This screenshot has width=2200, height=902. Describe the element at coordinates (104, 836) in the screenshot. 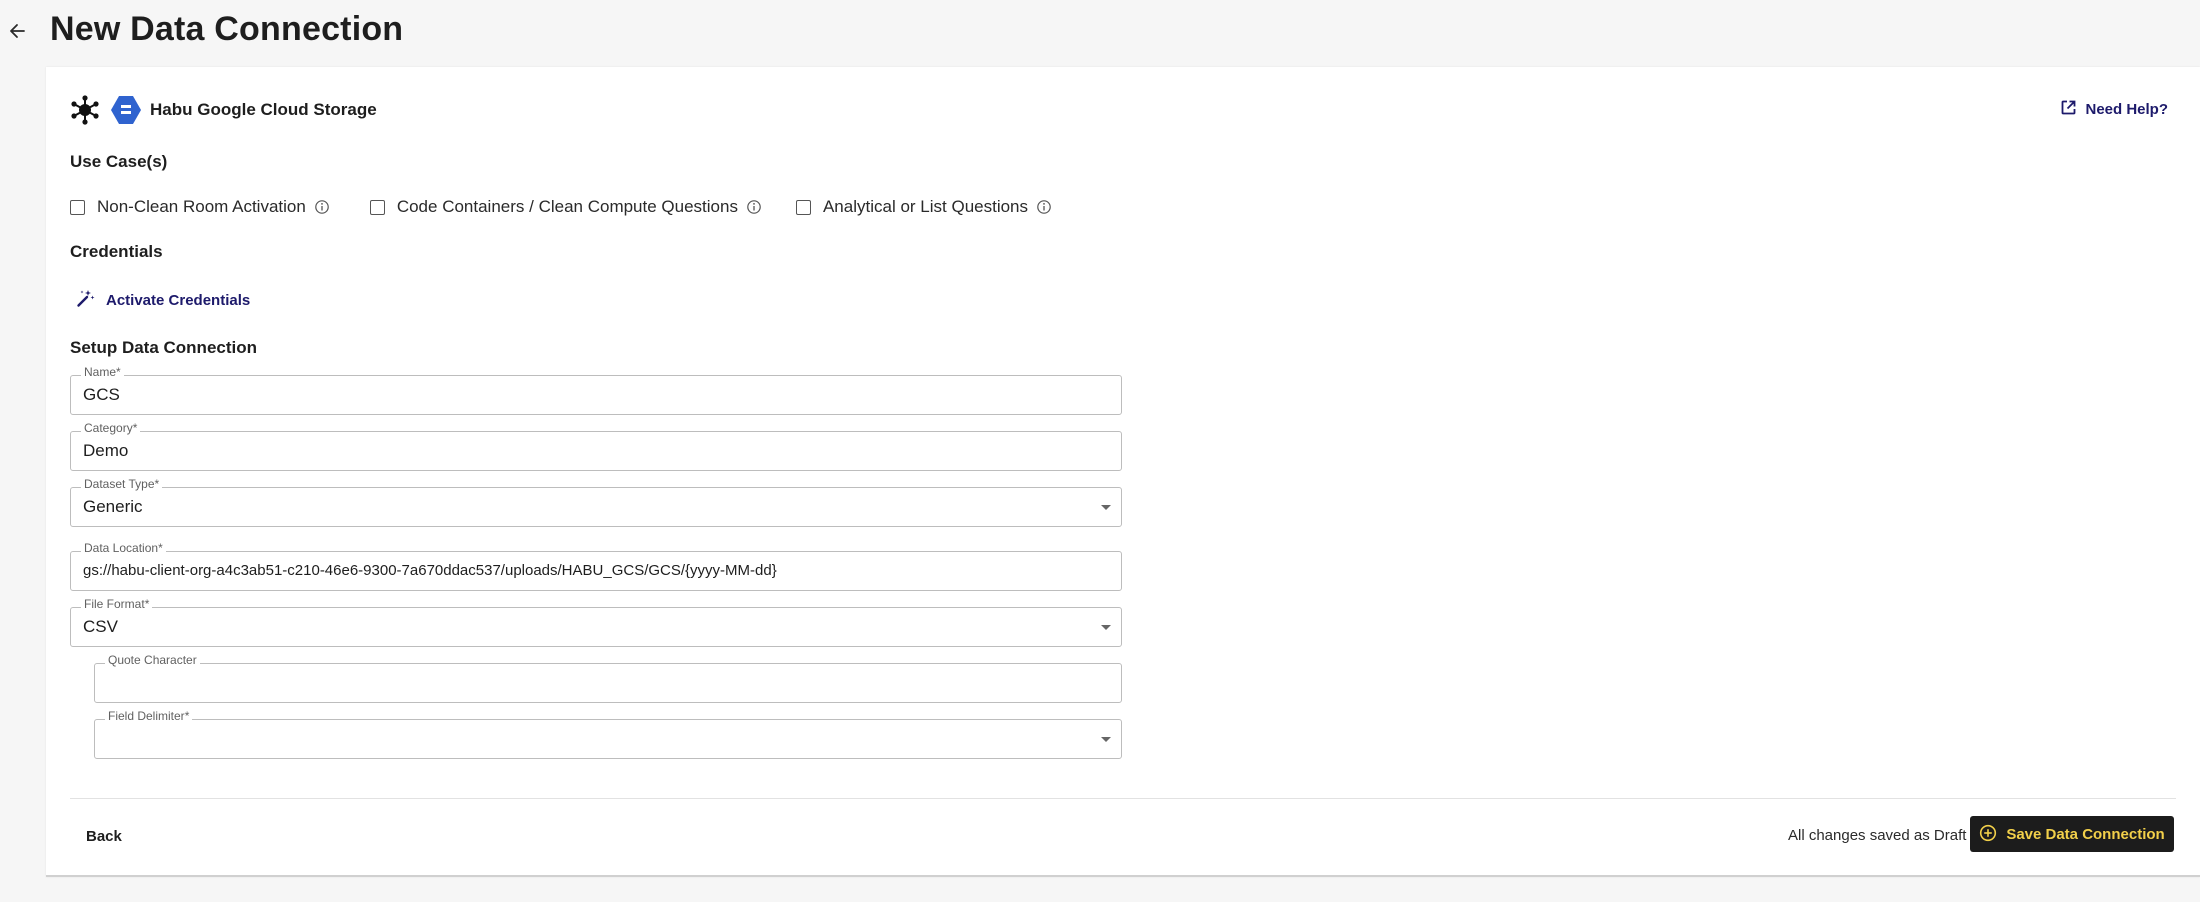

I see `back-button: Back` at that location.